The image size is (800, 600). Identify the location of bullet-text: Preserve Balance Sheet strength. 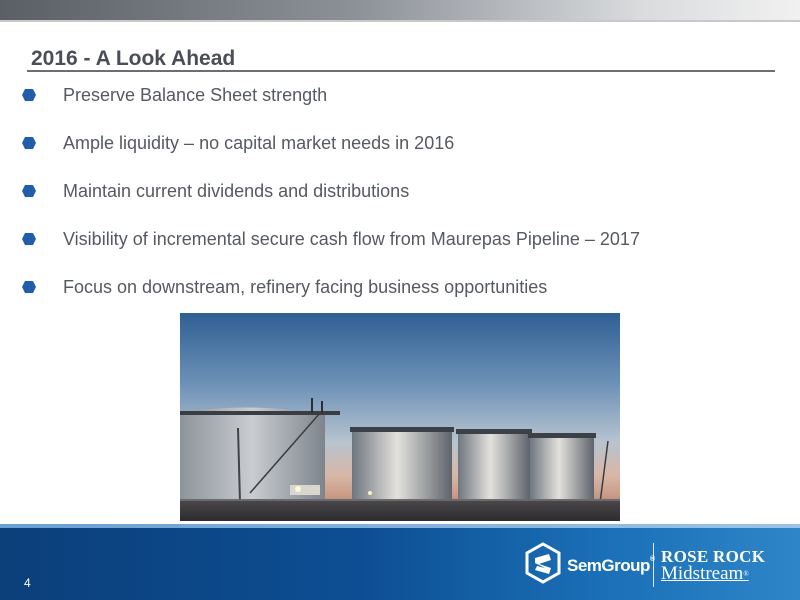
(195, 95).